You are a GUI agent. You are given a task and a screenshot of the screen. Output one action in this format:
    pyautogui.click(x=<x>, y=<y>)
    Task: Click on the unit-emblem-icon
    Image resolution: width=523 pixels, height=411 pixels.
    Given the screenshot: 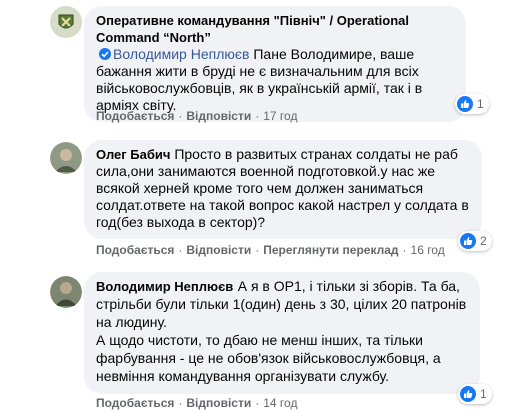 What is the action you would take?
    pyautogui.click(x=66, y=22)
    